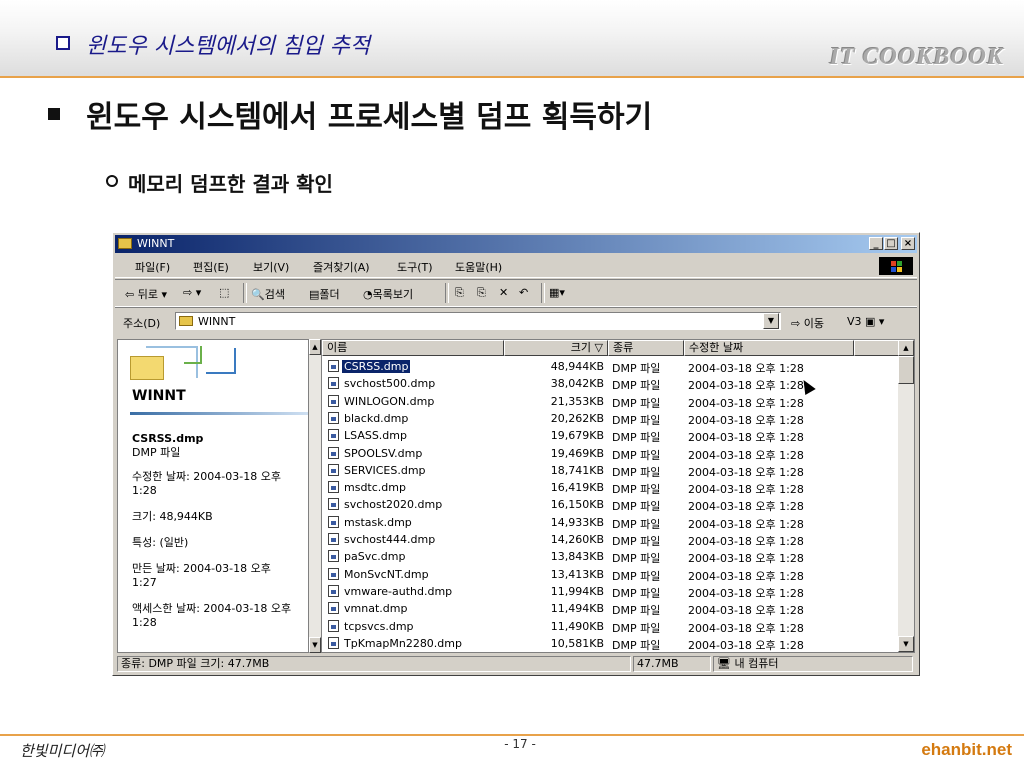 The image size is (1024, 768). I want to click on v3-toolbar-button: V3 ▣ ▾, so click(865, 321).